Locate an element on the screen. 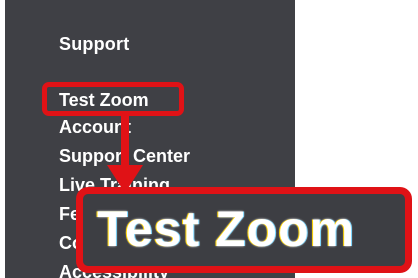 This screenshot has height=278, width=418. test-zoom-highlight-box is located at coordinates (113, 99).